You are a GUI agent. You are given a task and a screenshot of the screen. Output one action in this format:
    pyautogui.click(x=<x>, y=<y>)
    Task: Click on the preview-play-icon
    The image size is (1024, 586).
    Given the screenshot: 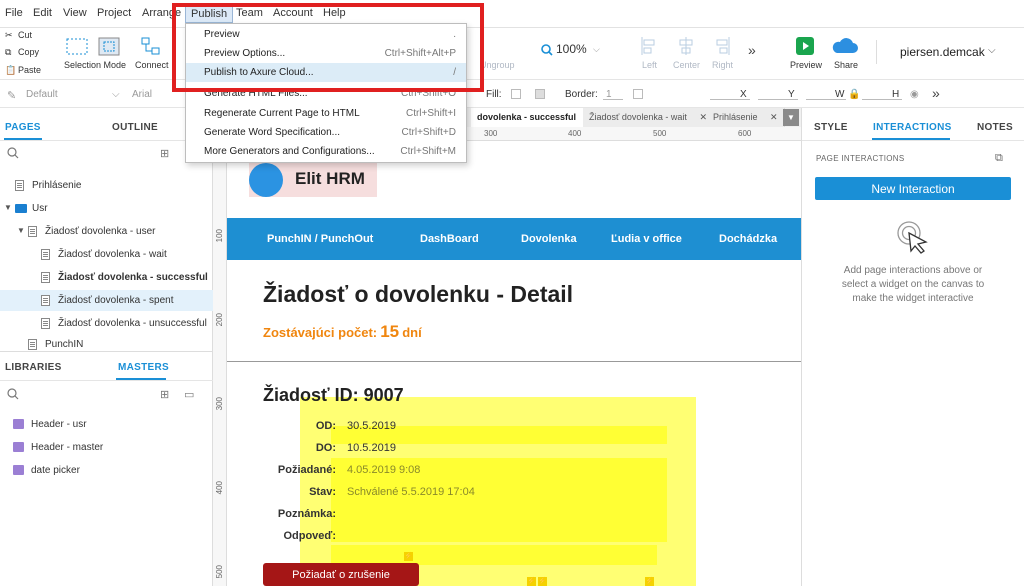 What is the action you would take?
    pyautogui.click(x=805, y=46)
    